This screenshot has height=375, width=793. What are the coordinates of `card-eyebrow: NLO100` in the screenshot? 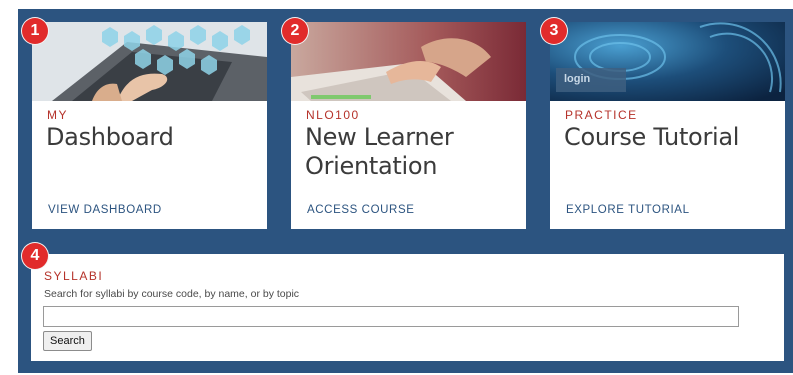 It's located at (333, 115).